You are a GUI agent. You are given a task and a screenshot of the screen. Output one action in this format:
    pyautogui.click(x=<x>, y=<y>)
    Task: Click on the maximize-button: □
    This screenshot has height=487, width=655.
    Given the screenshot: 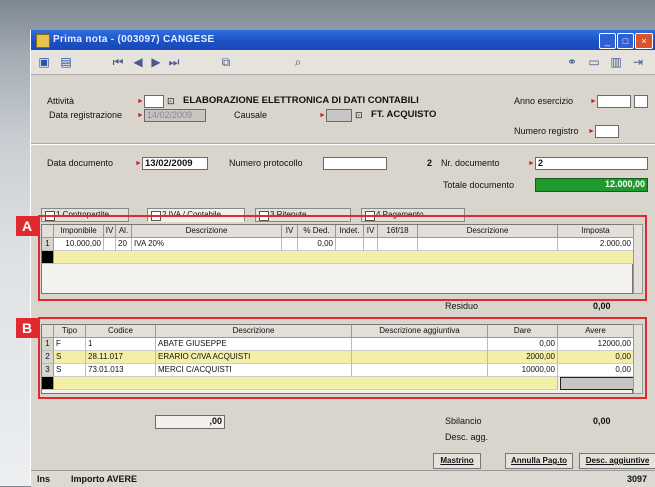 What is the action you would take?
    pyautogui.click(x=625, y=41)
    